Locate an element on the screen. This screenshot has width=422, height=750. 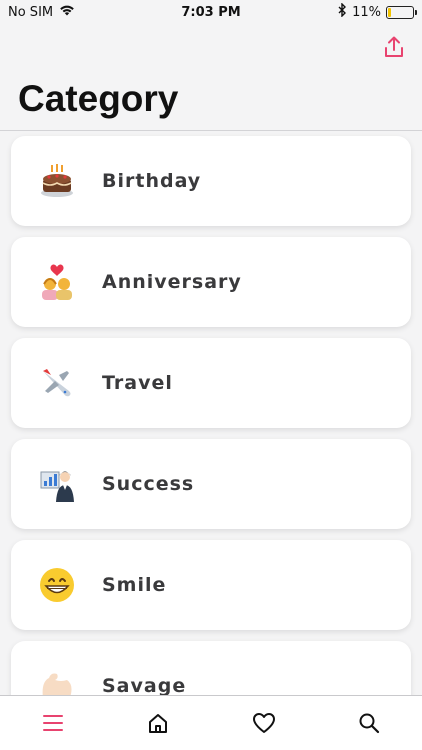
category-card-anniversary: Anniversary is located at coordinates (211, 282).